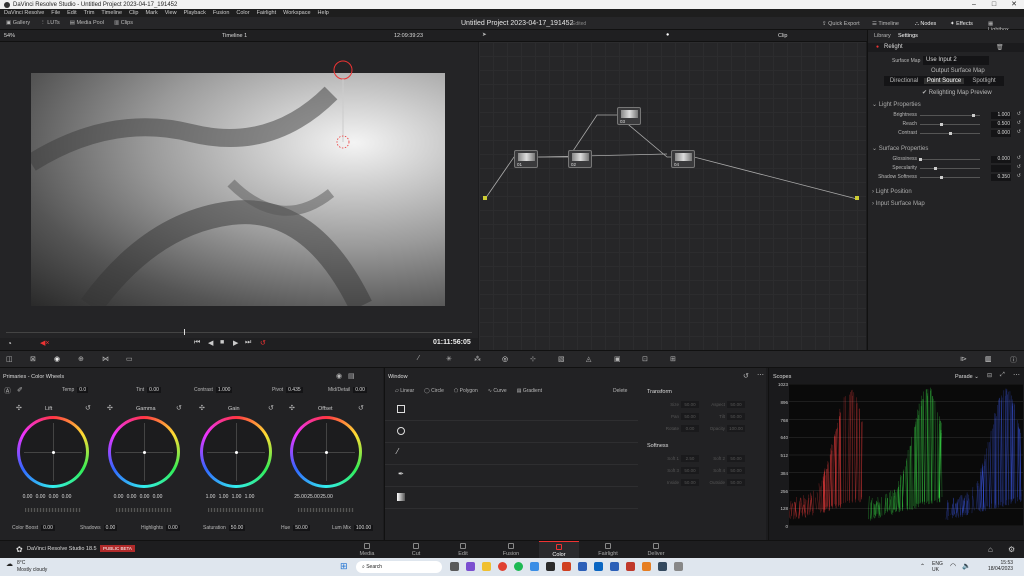 The height and width of the screenshot is (576, 1024). What do you see at coordinates (110, 408) in the screenshot?
I see `gamma-picker-icon: ✣` at bounding box center [110, 408].